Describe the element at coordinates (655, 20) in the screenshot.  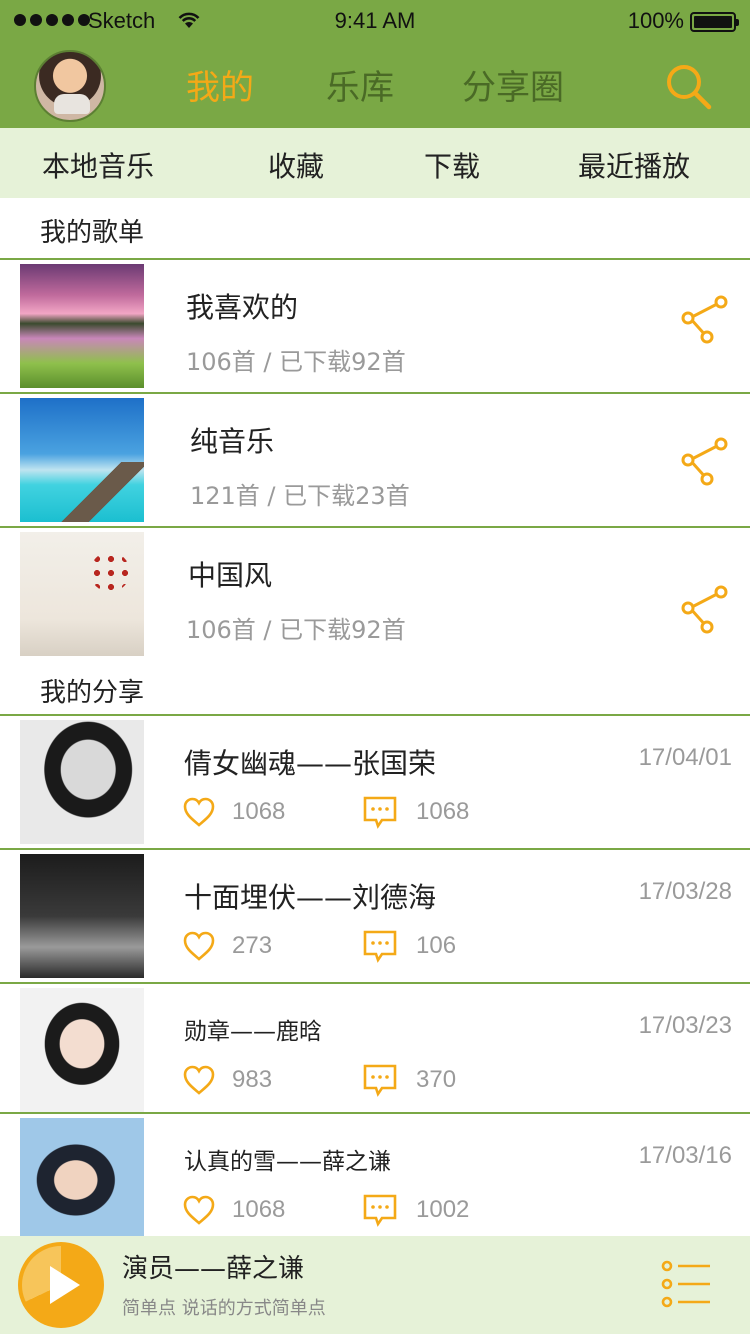
I see `battery-percent: 100%` at that location.